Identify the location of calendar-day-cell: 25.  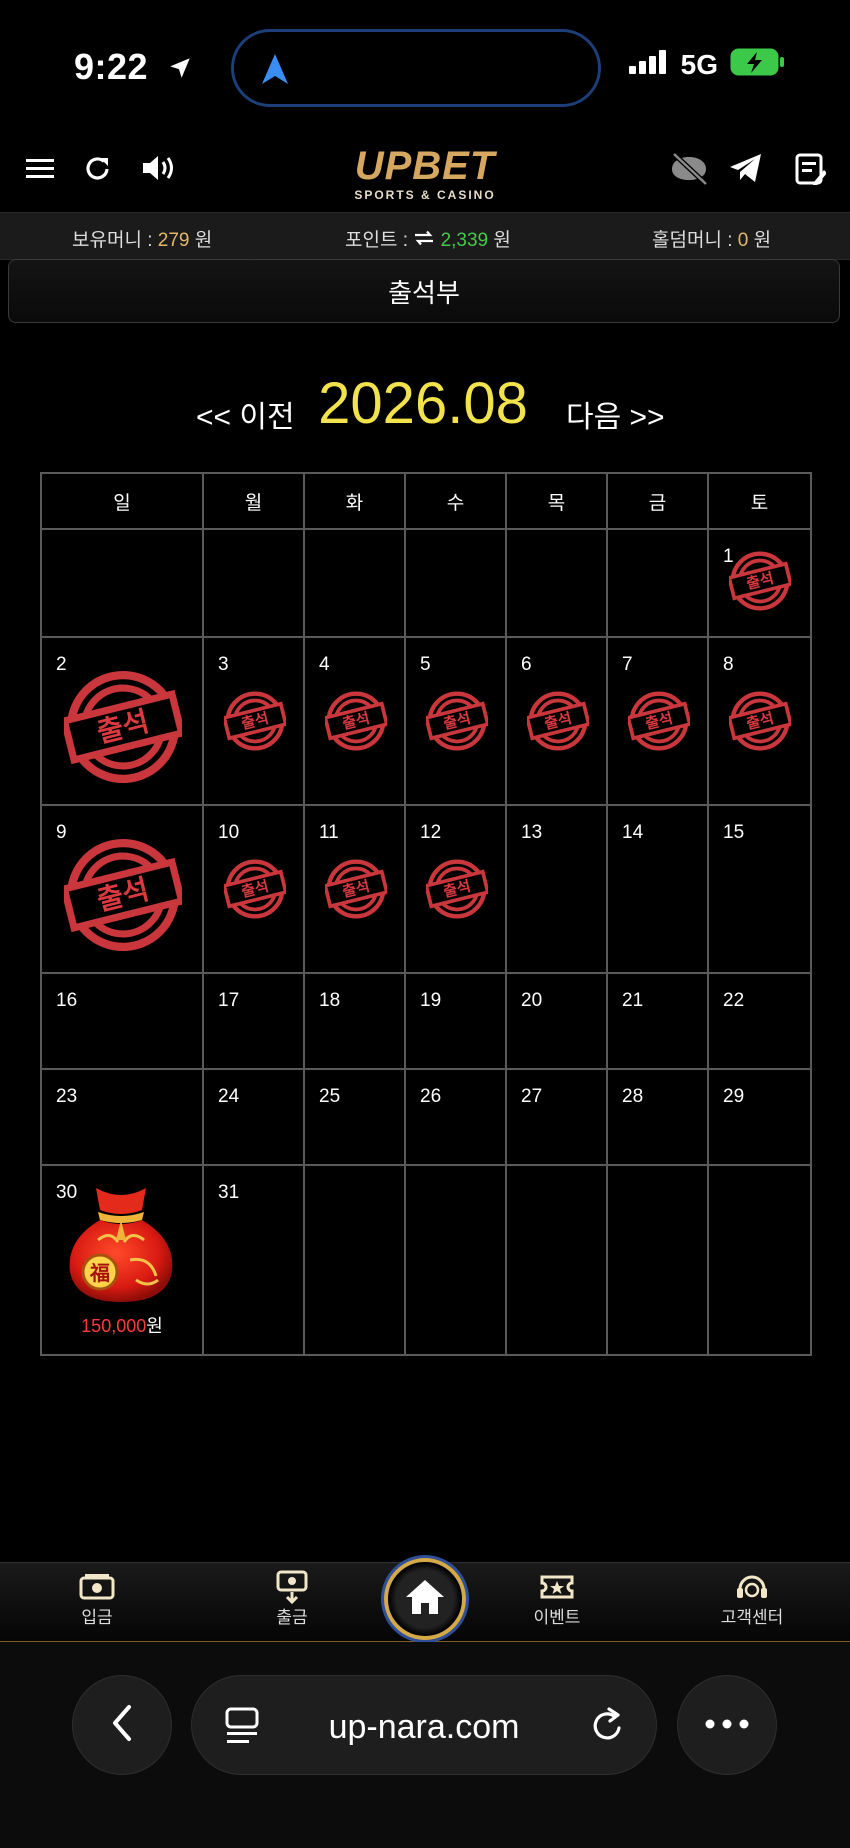
(354, 1117).